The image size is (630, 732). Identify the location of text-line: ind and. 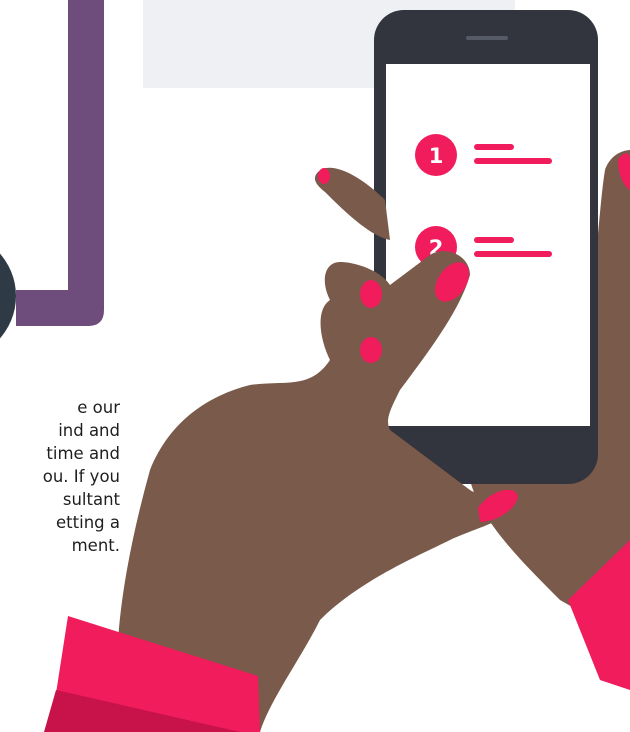
(89, 430).